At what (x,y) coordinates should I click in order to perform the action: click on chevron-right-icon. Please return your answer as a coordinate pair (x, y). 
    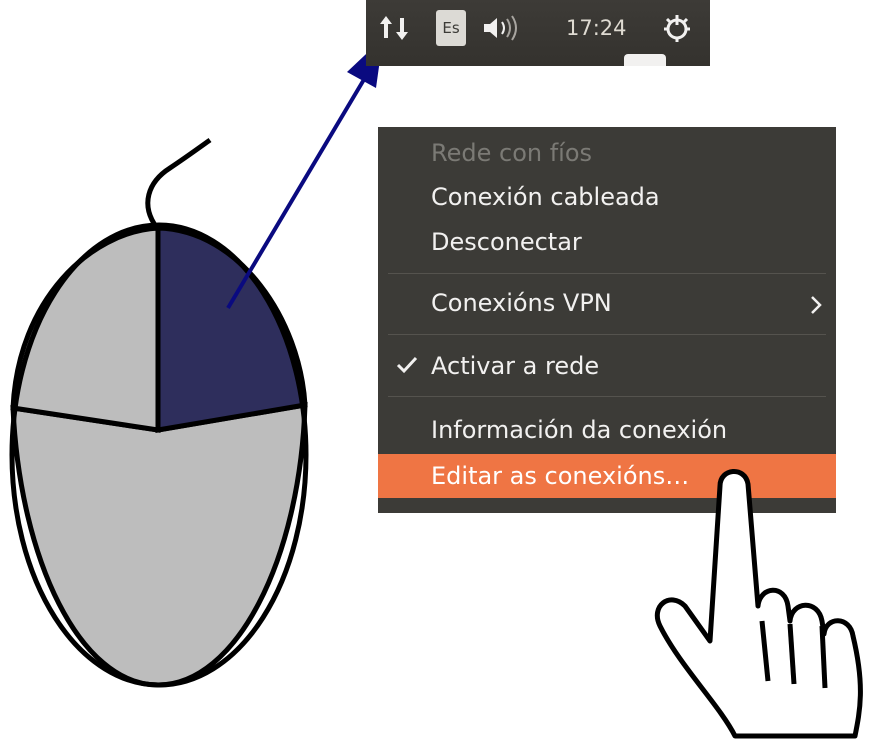
    Looking at the image, I should click on (816, 307).